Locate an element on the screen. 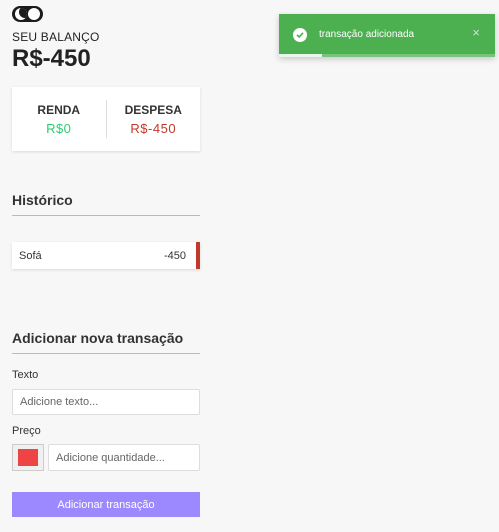 Image resolution: width=499 pixels, height=532 pixels. expense-value: R$-450 is located at coordinates (153, 128).